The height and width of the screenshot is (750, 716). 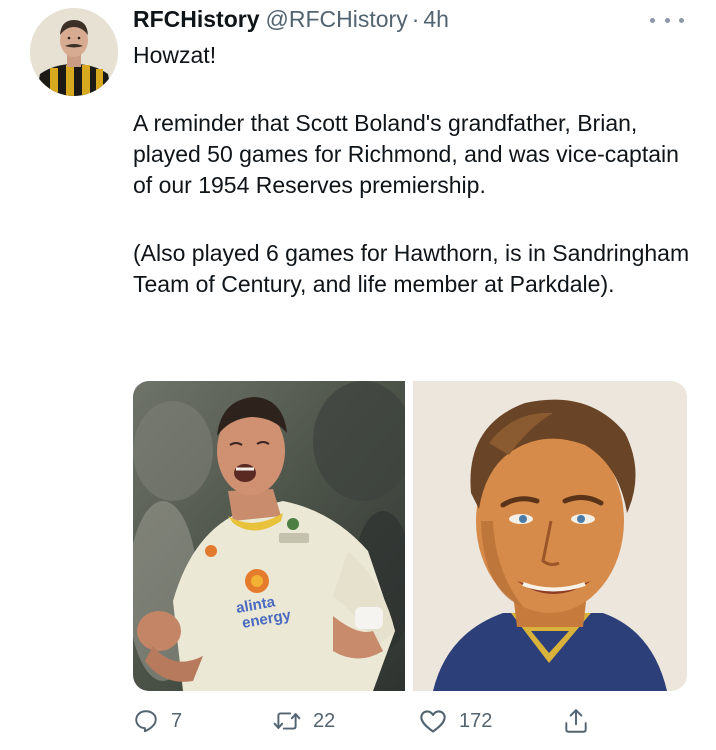 I want to click on reply-count: 7, so click(x=177, y=720).